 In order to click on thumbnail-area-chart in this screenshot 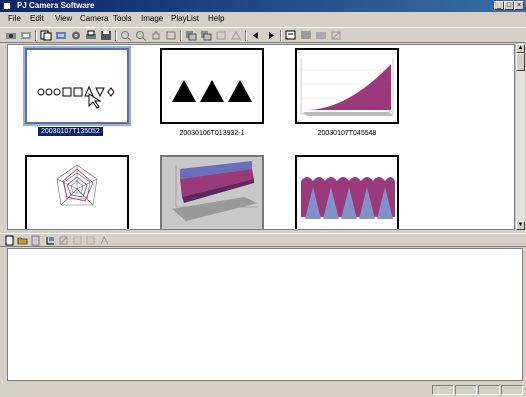, I will do `click(347, 86)`.